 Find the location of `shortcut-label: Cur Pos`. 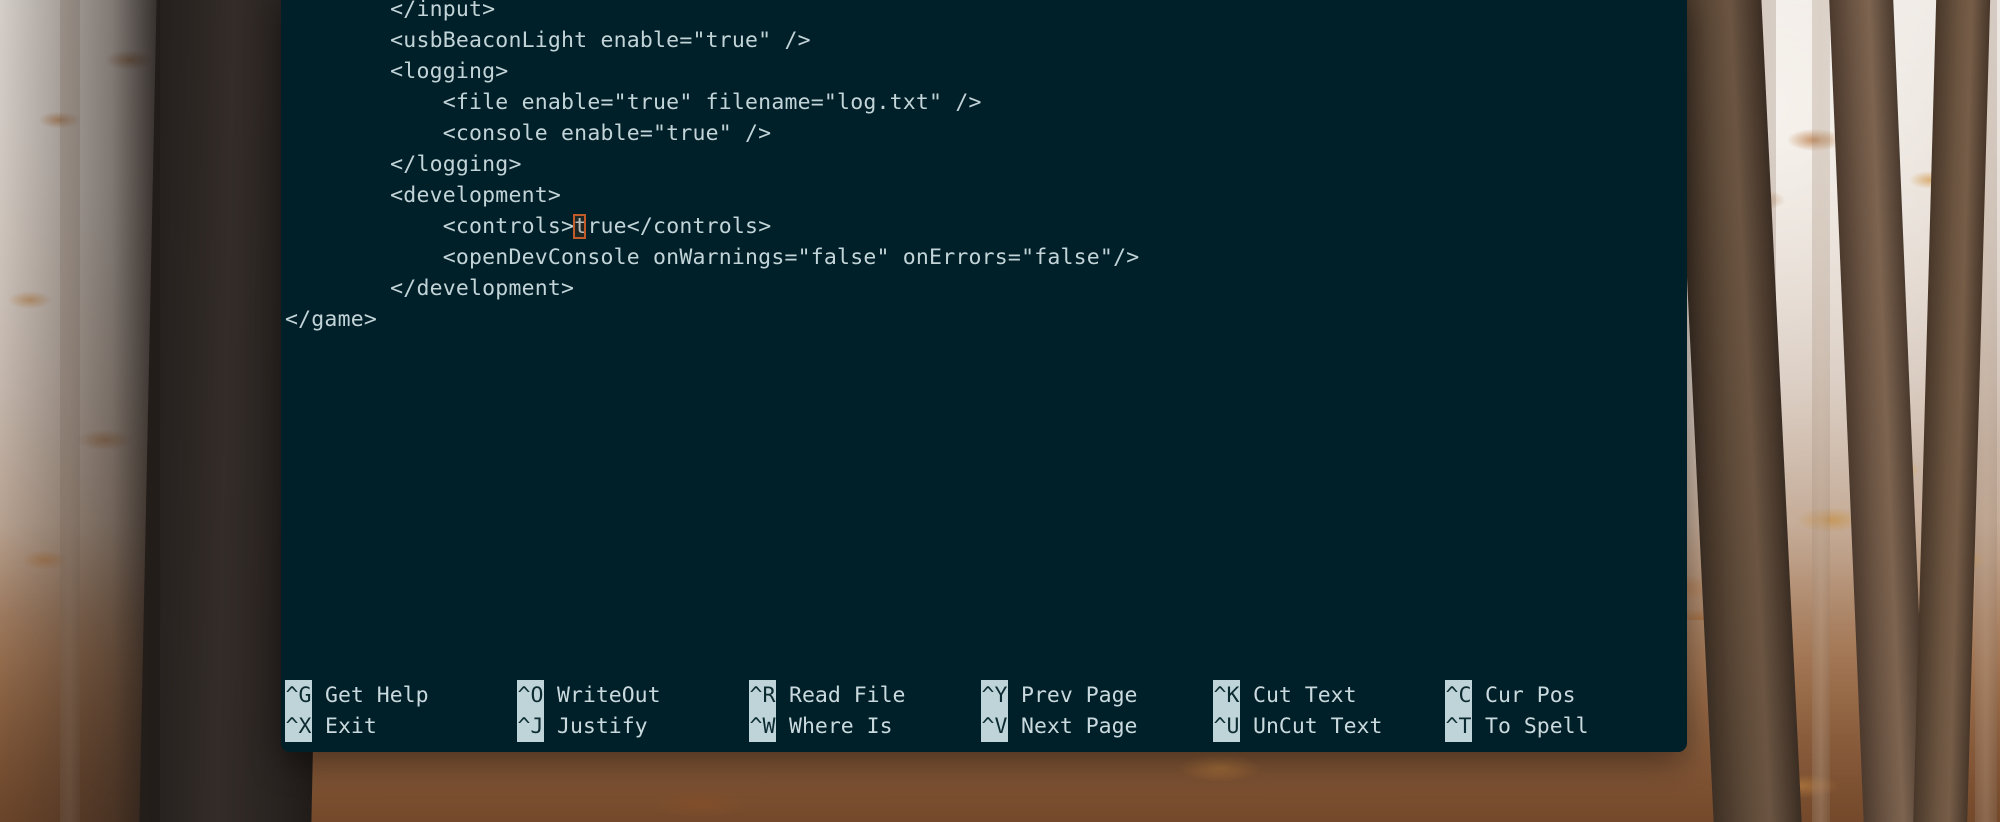

shortcut-label: Cur Pos is located at coordinates (1530, 695).